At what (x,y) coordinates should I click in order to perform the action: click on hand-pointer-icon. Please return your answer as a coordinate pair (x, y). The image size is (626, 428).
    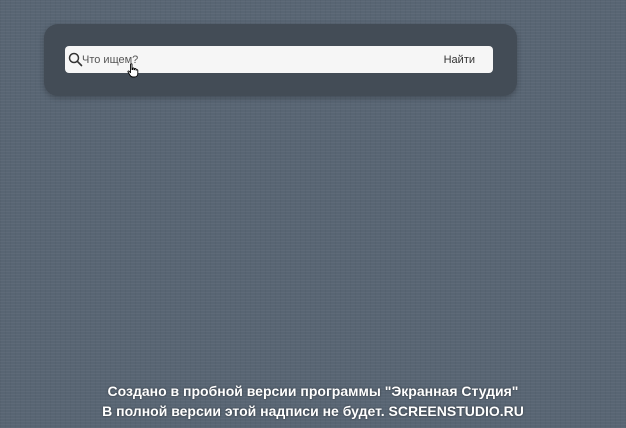
    Looking at the image, I should click on (133, 70).